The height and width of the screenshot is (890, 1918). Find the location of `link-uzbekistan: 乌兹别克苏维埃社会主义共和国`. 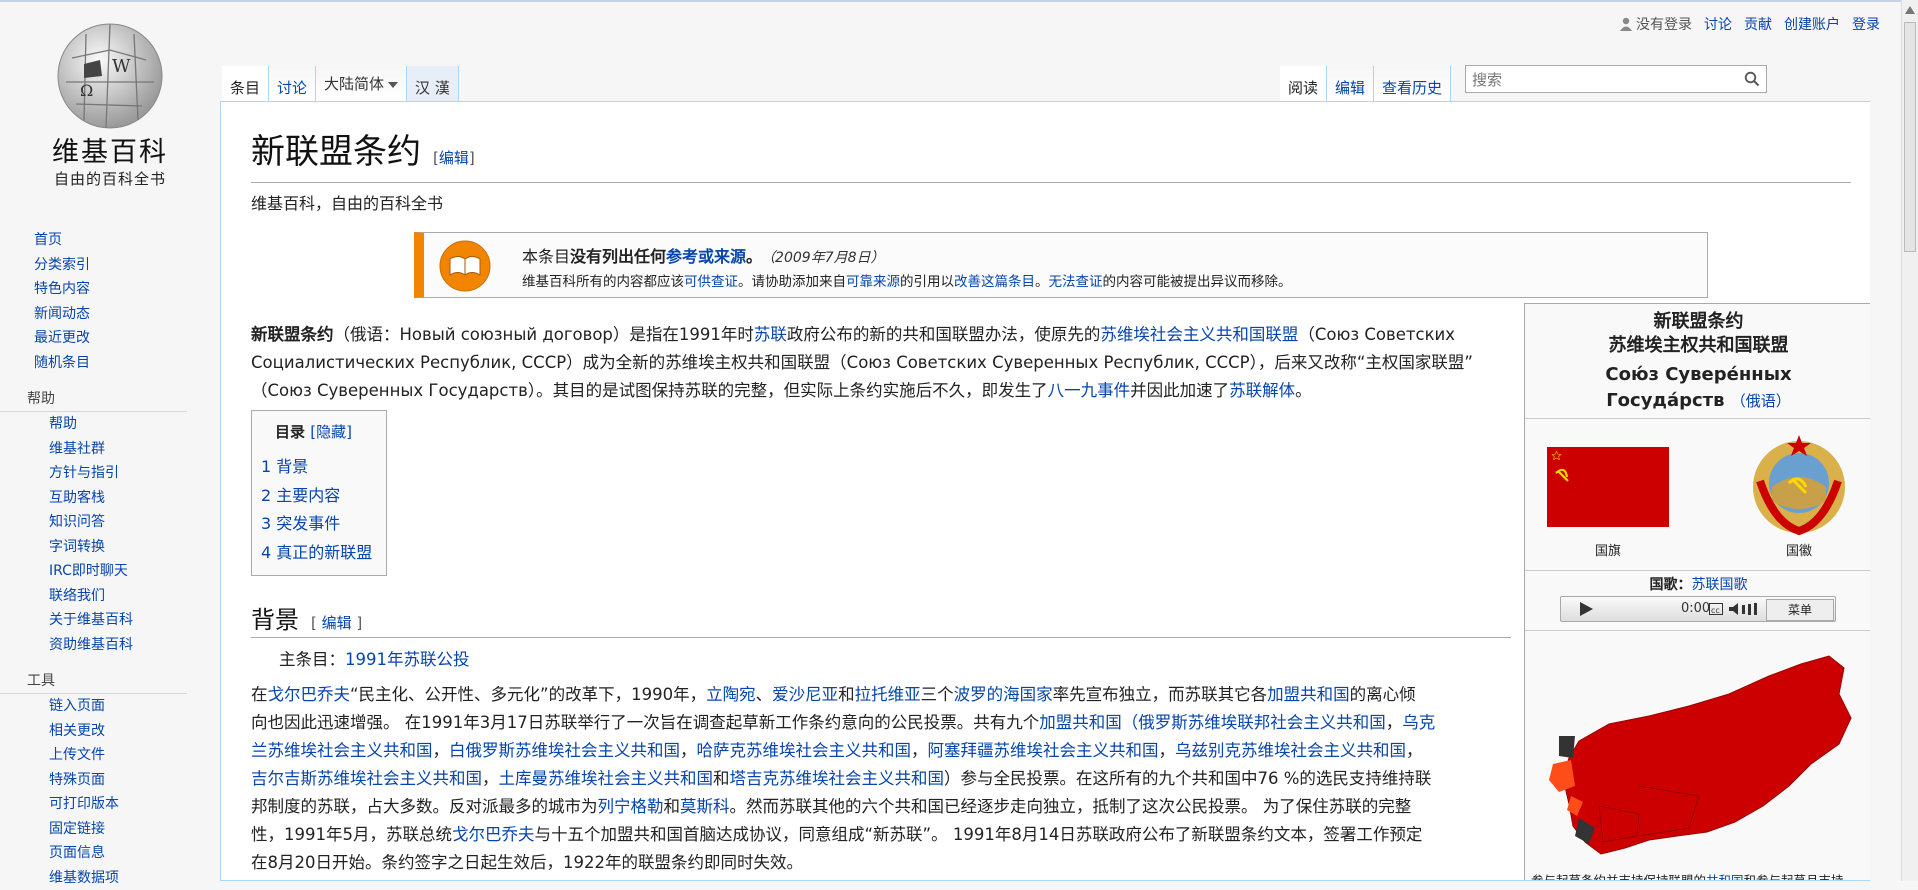

link-uzbekistan: 乌兹别克苏维埃社会主义共和国 is located at coordinates (1290, 750).